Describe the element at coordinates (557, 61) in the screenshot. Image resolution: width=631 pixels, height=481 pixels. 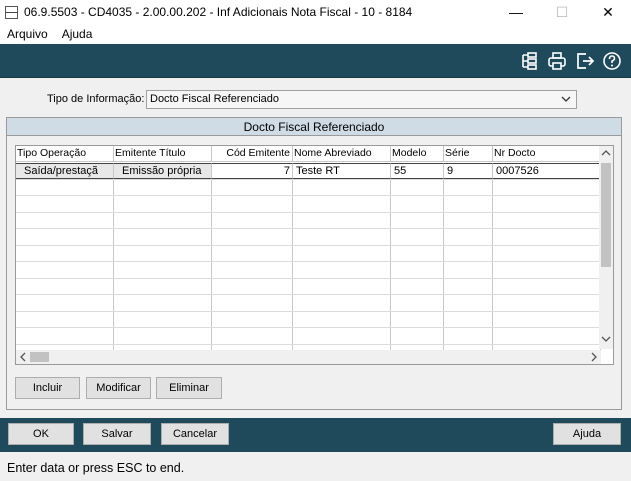
I see `print-icon` at that location.